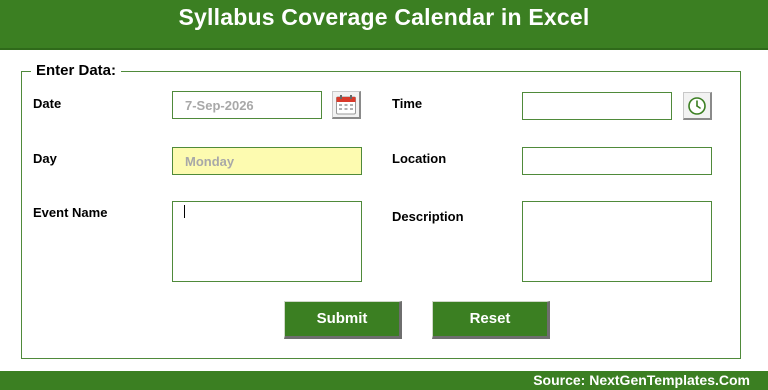 Image resolution: width=768 pixels, height=390 pixels. What do you see at coordinates (428, 216) in the screenshot?
I see `description-label: Description` at bounding box center [428, 216].